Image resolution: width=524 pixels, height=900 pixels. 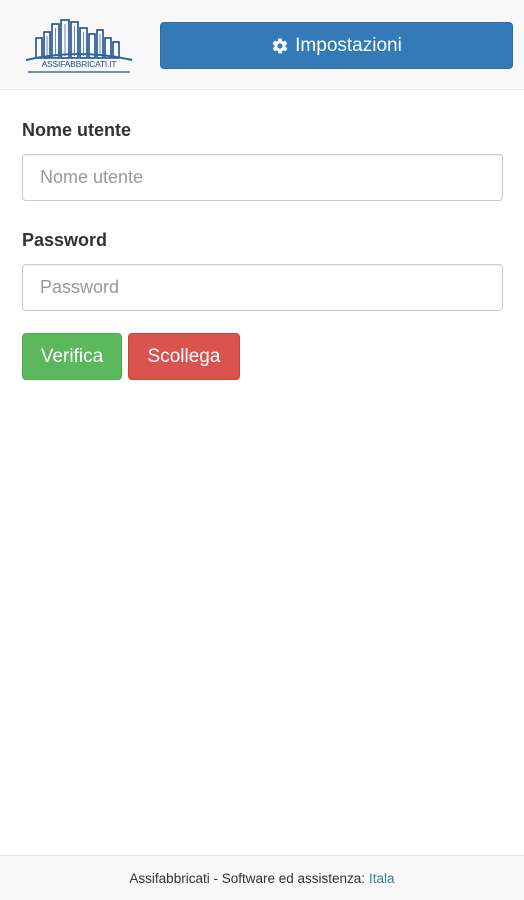 What do you see at coordinates (280, 46) in the screenshot?
I see `gear-icon` at bounding box center [280, 46].